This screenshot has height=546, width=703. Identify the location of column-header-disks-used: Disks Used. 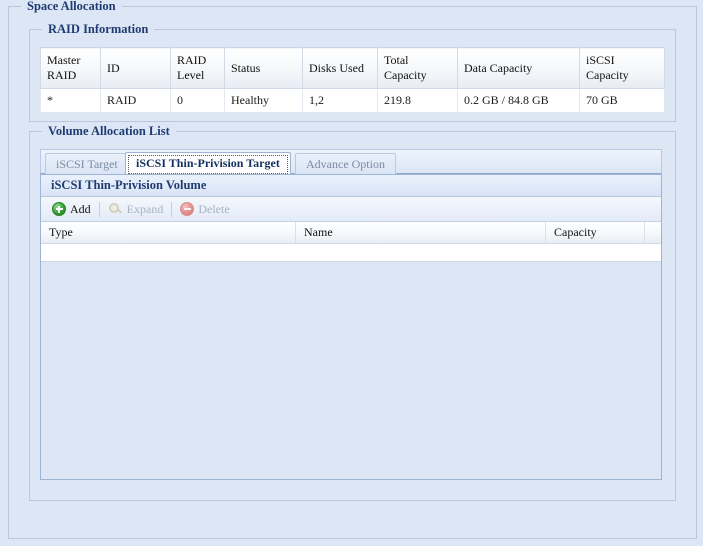
(340, 68).